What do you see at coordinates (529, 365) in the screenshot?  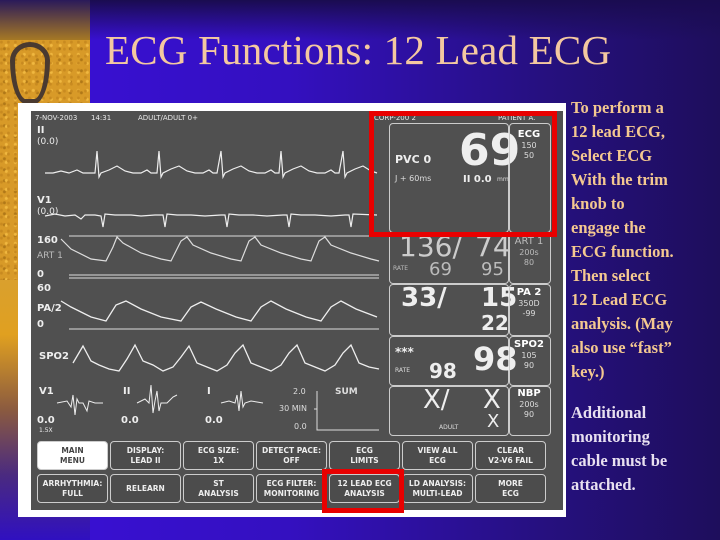 I see `spo2-lo-limit: 90` at bounding box center [529, 365].